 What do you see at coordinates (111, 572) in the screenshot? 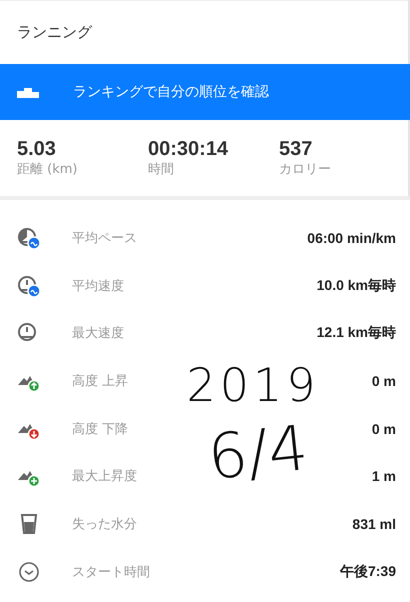
I see `metric-label: スタート時間` at bounding box center [111, 572].